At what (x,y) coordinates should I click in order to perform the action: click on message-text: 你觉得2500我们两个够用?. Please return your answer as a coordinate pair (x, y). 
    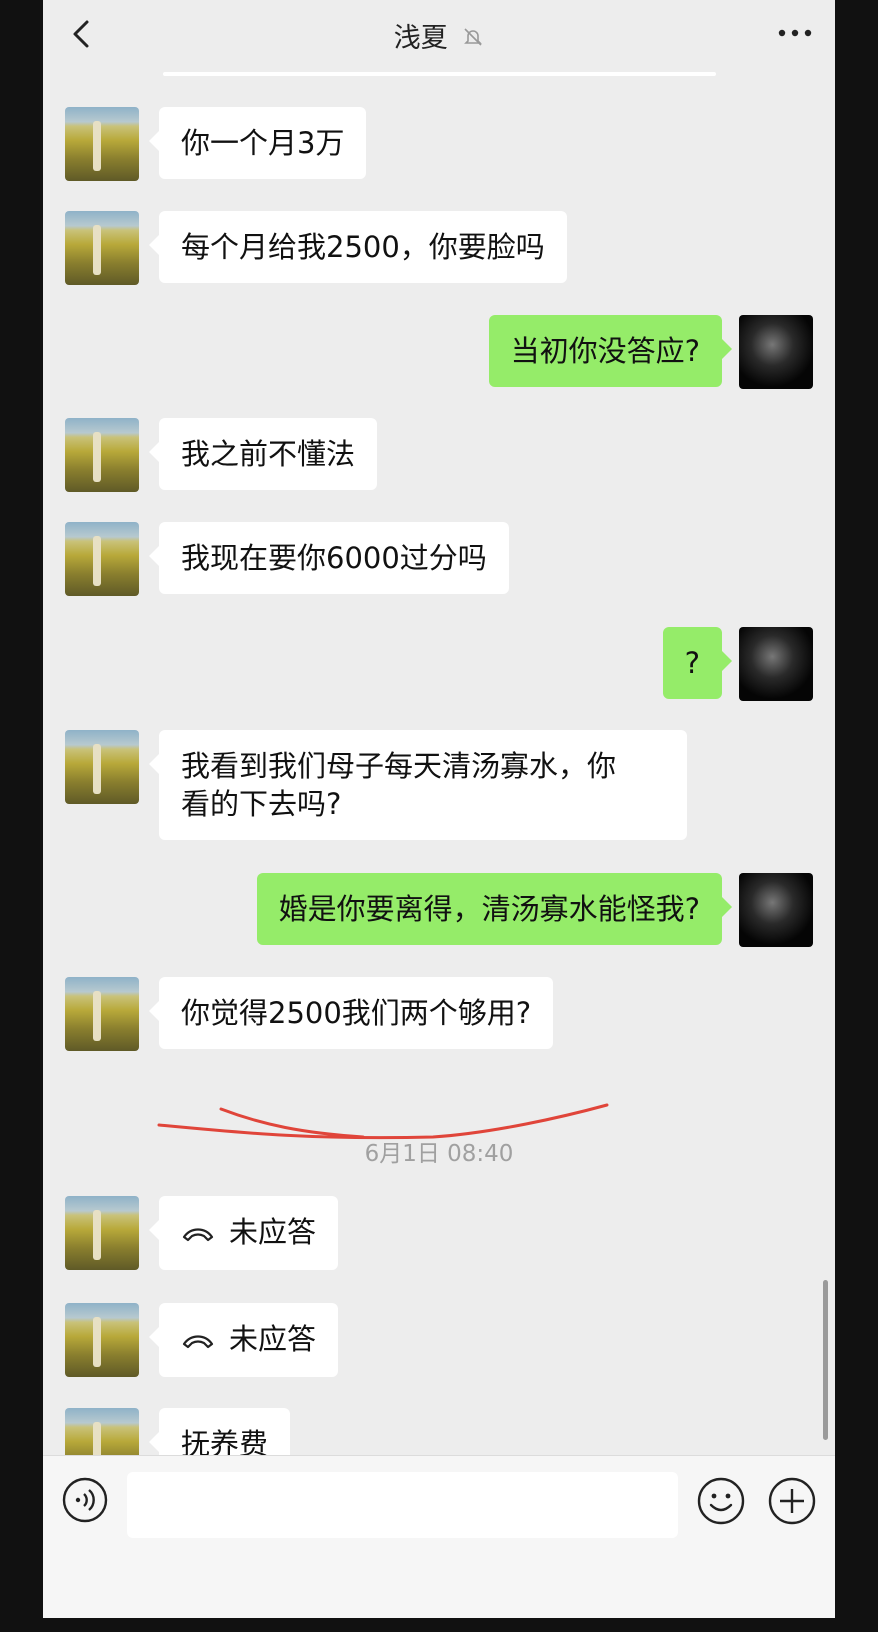
    Looking at the image, I should click on (356, 1013).